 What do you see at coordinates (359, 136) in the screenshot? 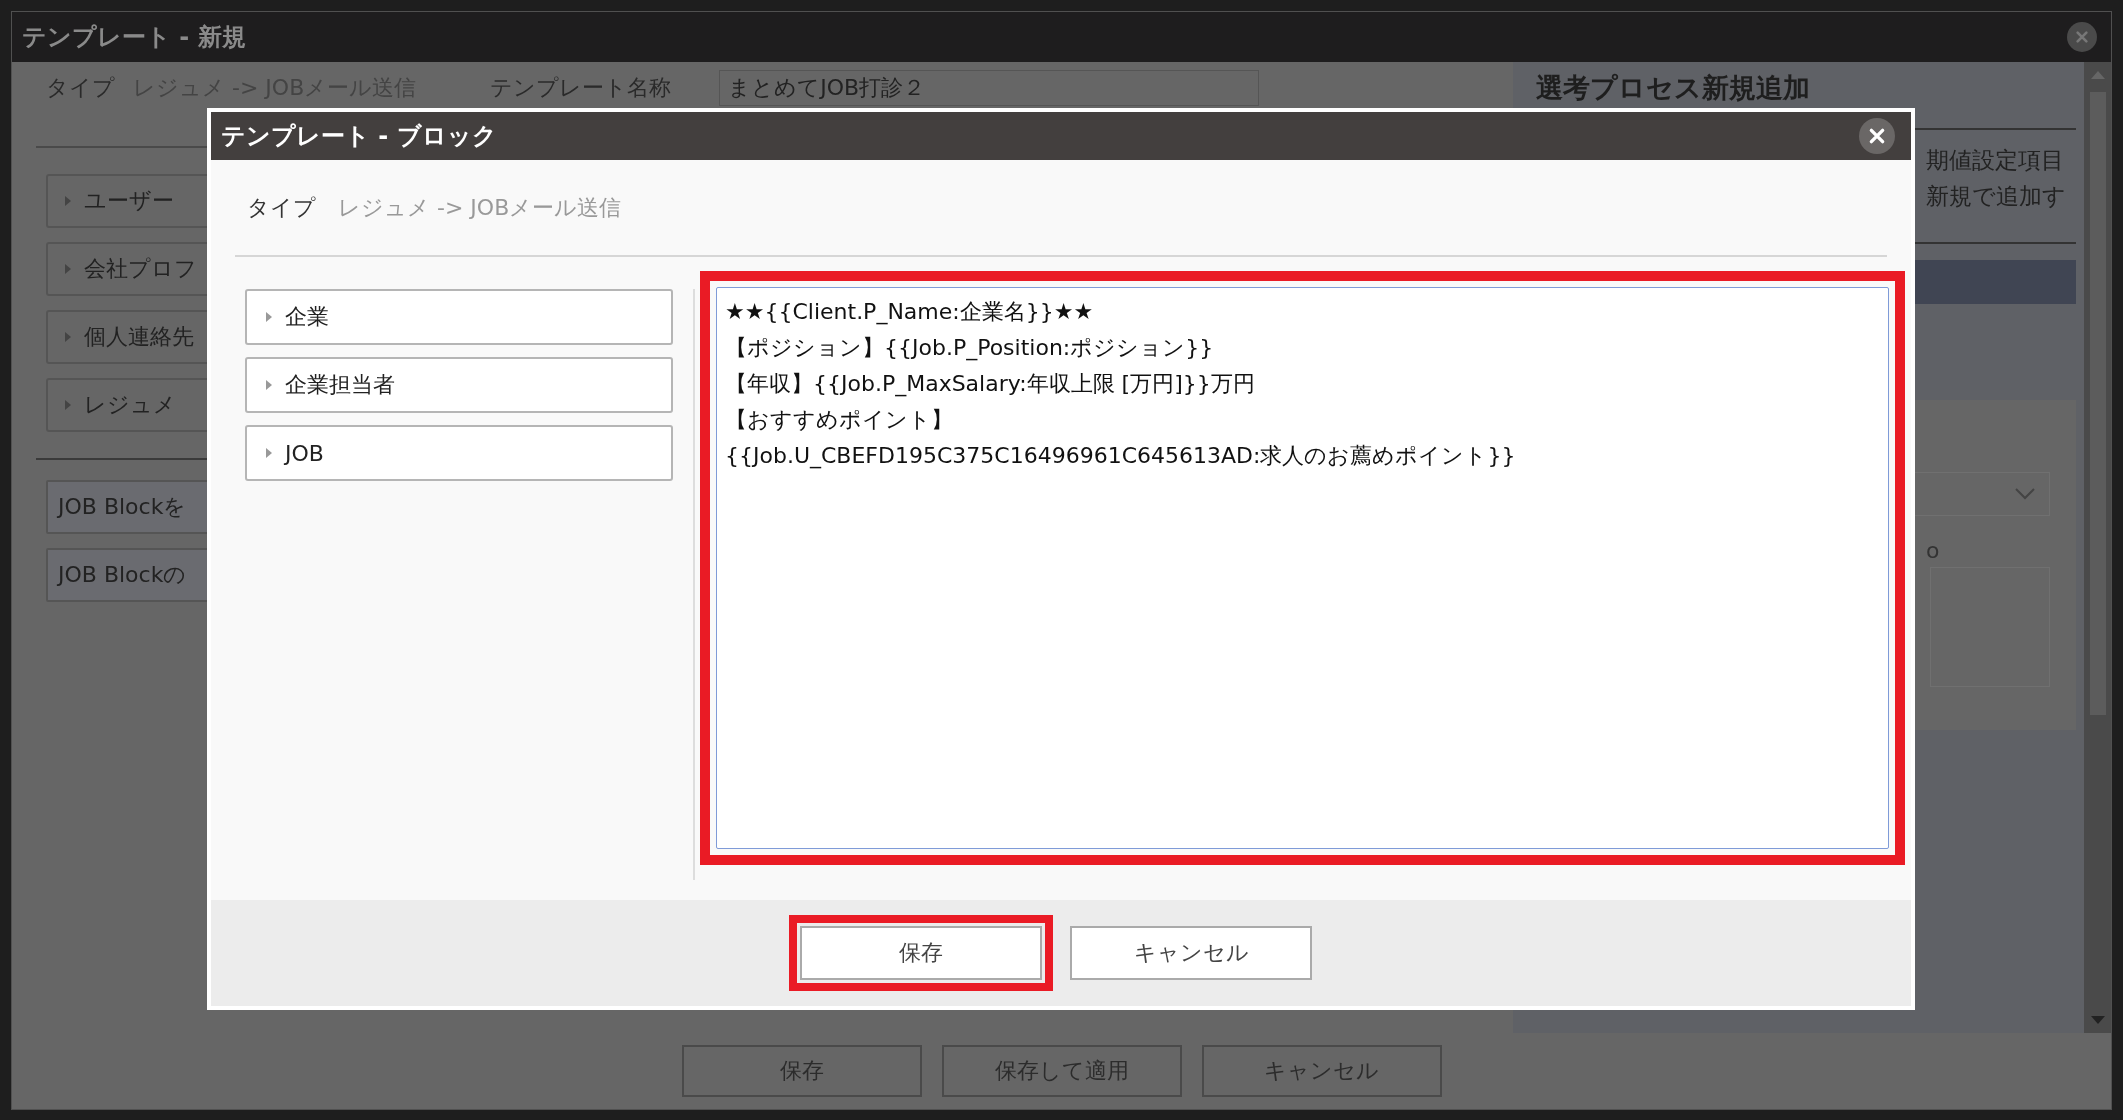
I see `modal-title: テンプレート - ブロック` at bounding box center [359, 136].